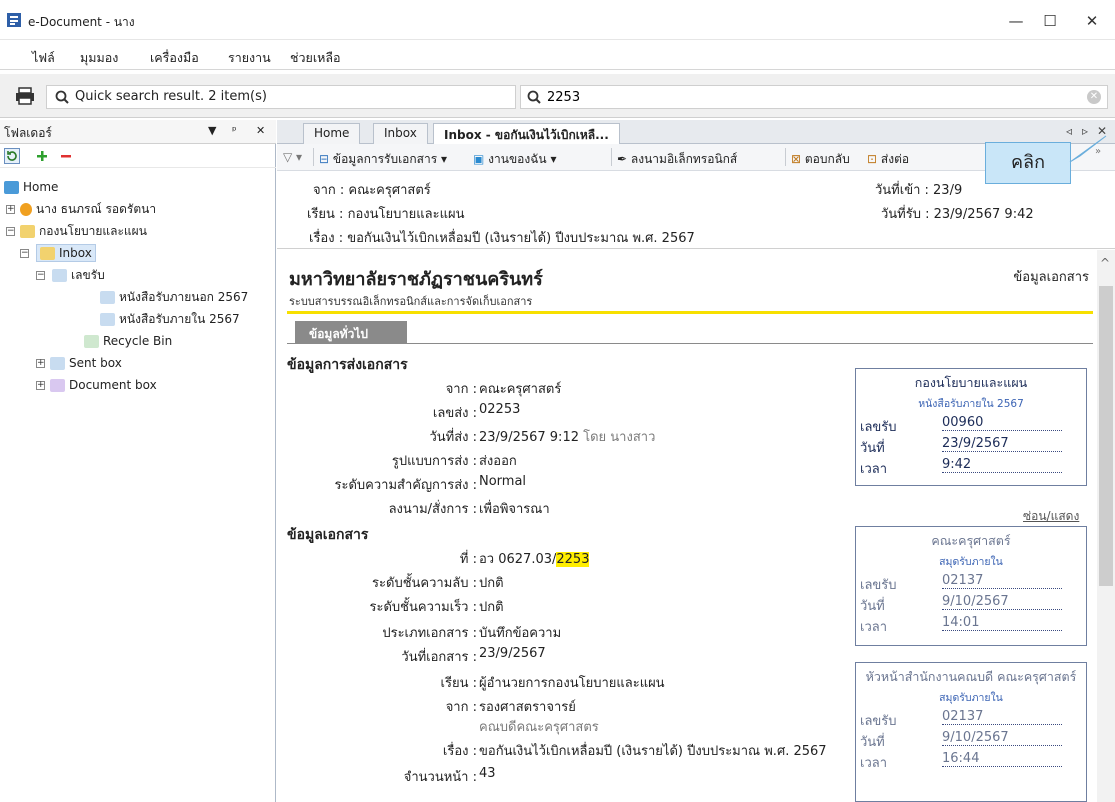 The height and width of the screenshot is (802, 1115). What do you see at coordinates (28, 133) in the screenshot?
I see `folder-pane-title: โฟลเดอร์` at bounding box center [28, 133].